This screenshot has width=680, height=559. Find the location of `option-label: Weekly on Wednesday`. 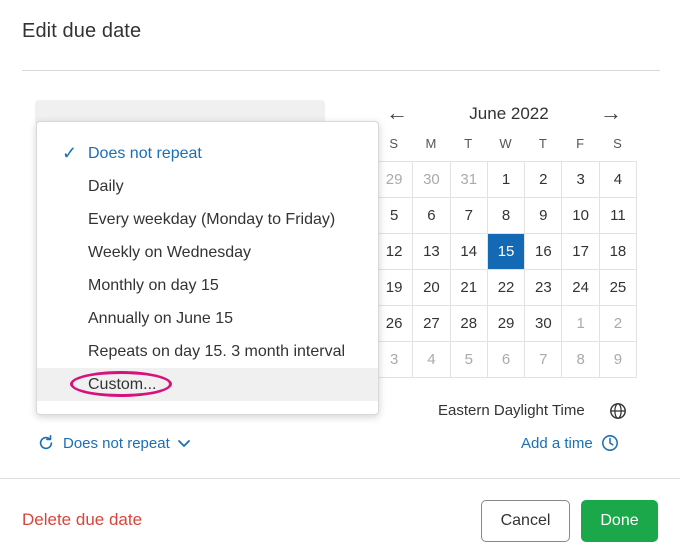

option-label: Weekly on Wednesday is located at coordinates (170, 252).